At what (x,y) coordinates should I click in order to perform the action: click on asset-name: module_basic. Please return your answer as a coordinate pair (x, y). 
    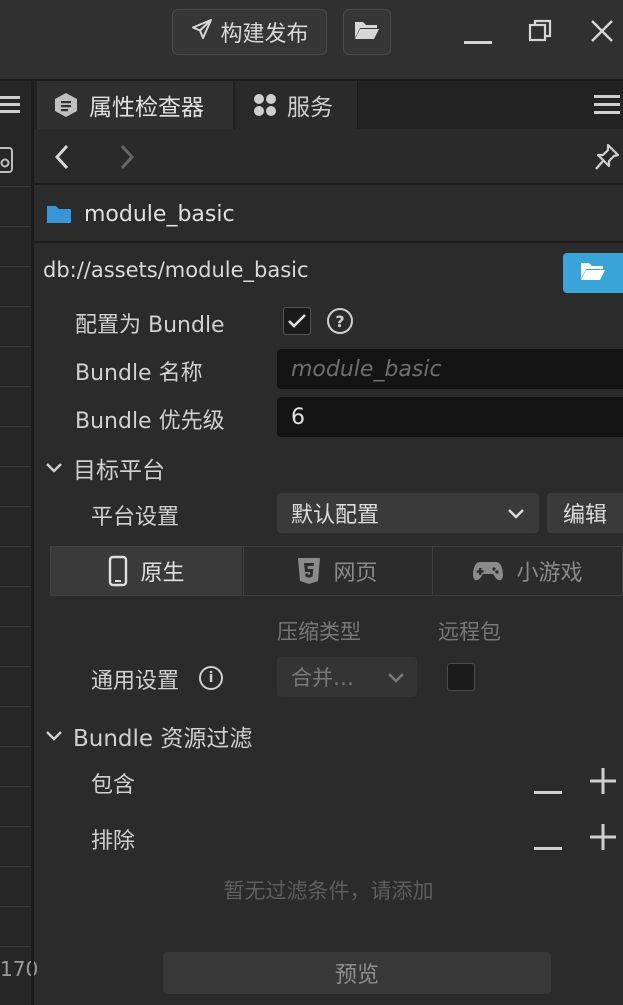
    Looking at the image, I should click on (159, 214).